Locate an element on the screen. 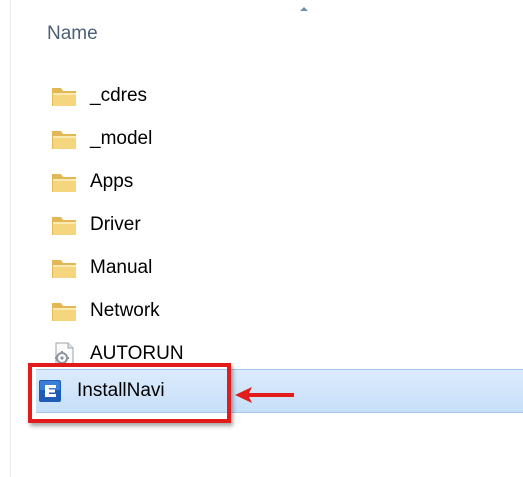 The height and width of the screenshot is (477, 523). file-row-driver: Driver is located at coordinates (280, 225).